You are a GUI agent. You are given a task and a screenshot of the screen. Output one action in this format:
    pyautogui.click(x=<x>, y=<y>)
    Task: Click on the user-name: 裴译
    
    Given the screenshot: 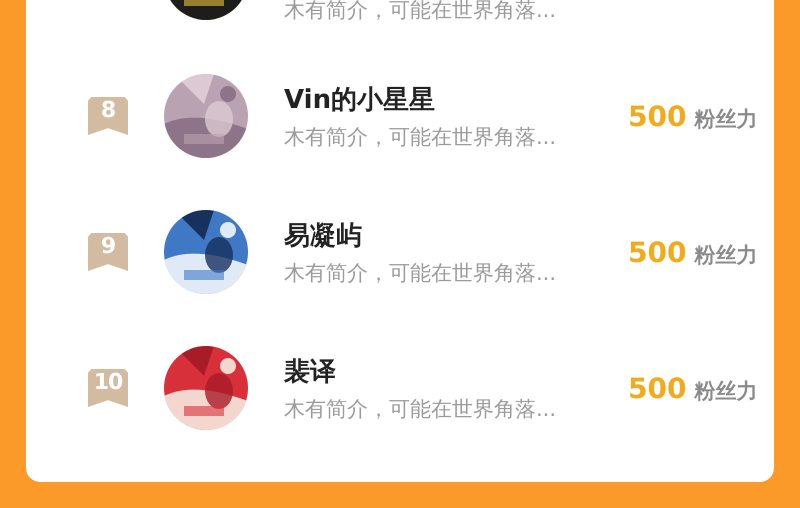 What is the action you would take?
    pyautogui.click(x=310, y=372)
    